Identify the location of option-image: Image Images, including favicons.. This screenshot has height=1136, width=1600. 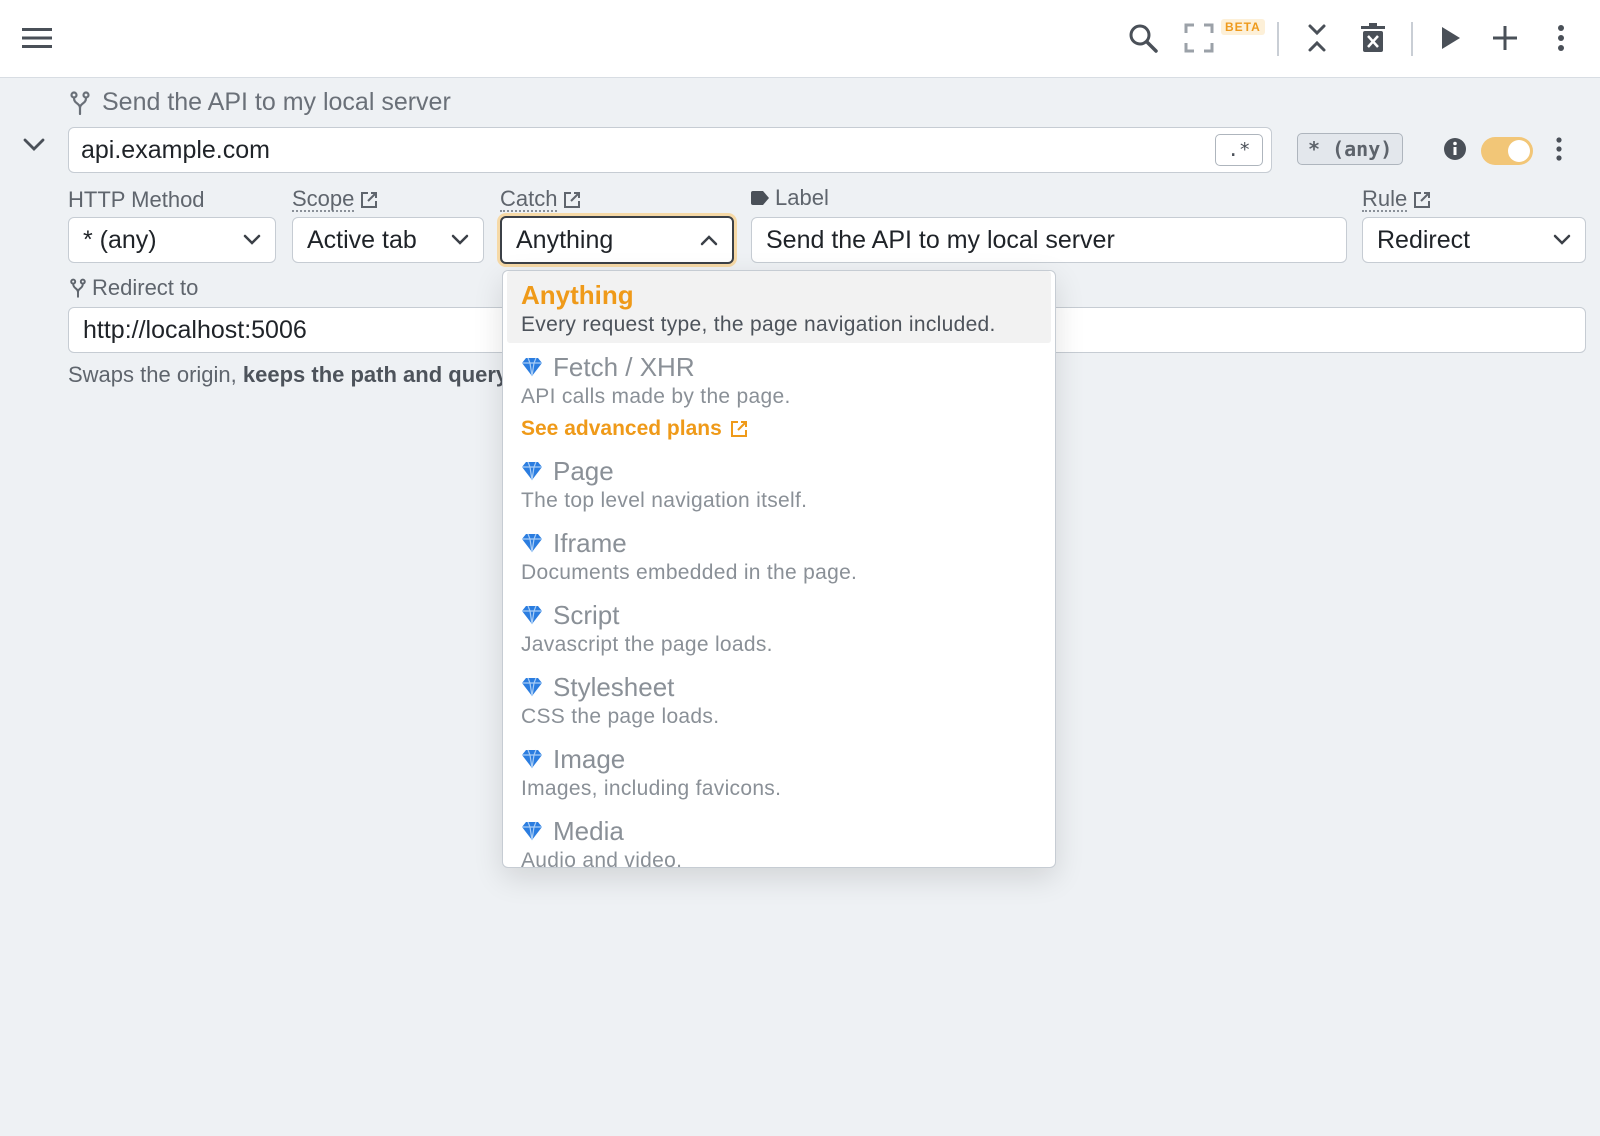
(779, 768).